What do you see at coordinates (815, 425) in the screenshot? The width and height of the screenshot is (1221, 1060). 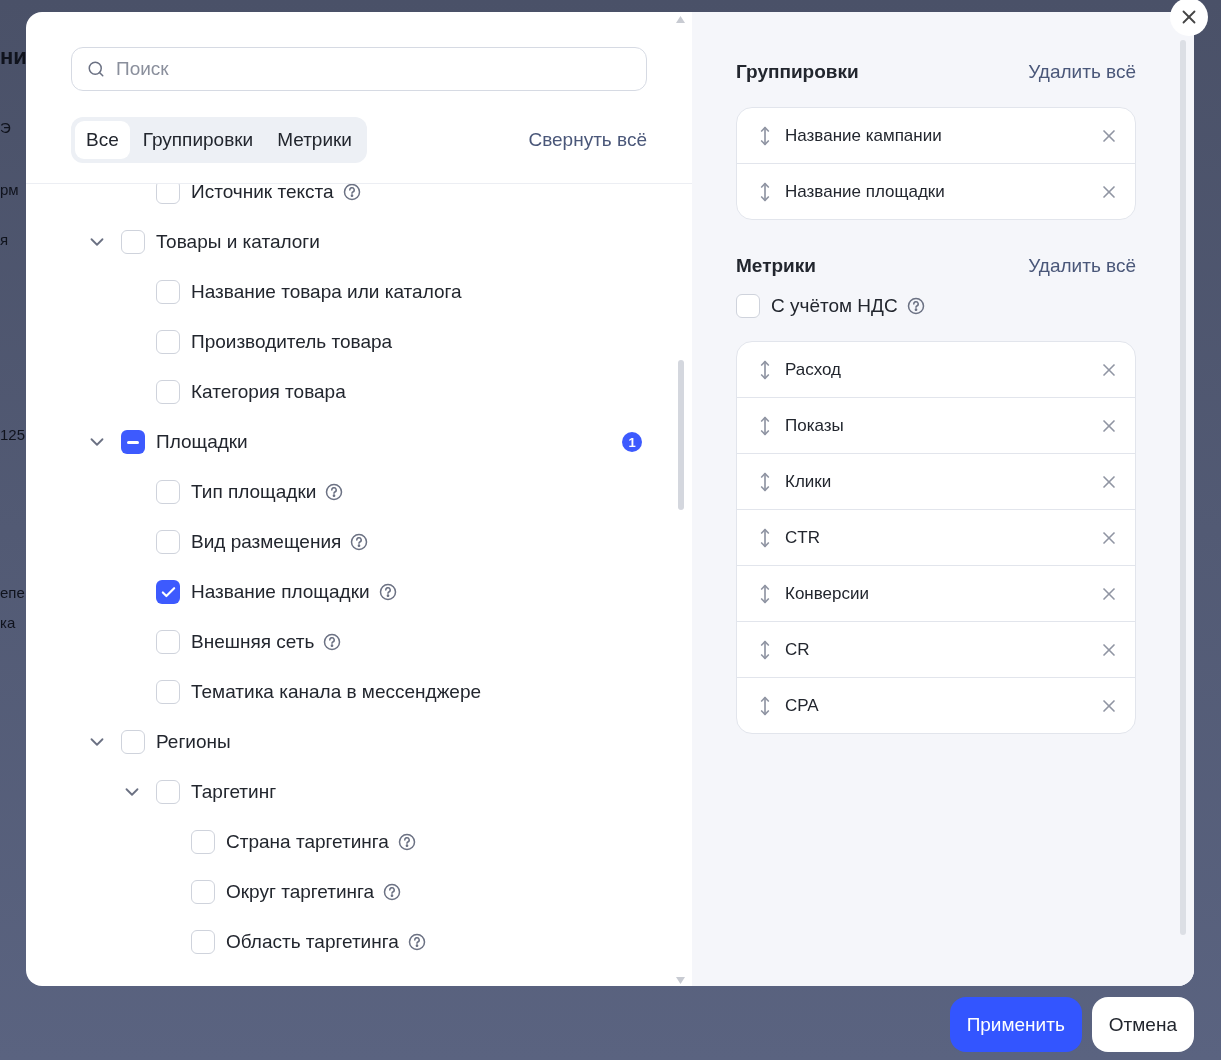 I see `list-item-label: Показы` at bounding box center [815, 425].